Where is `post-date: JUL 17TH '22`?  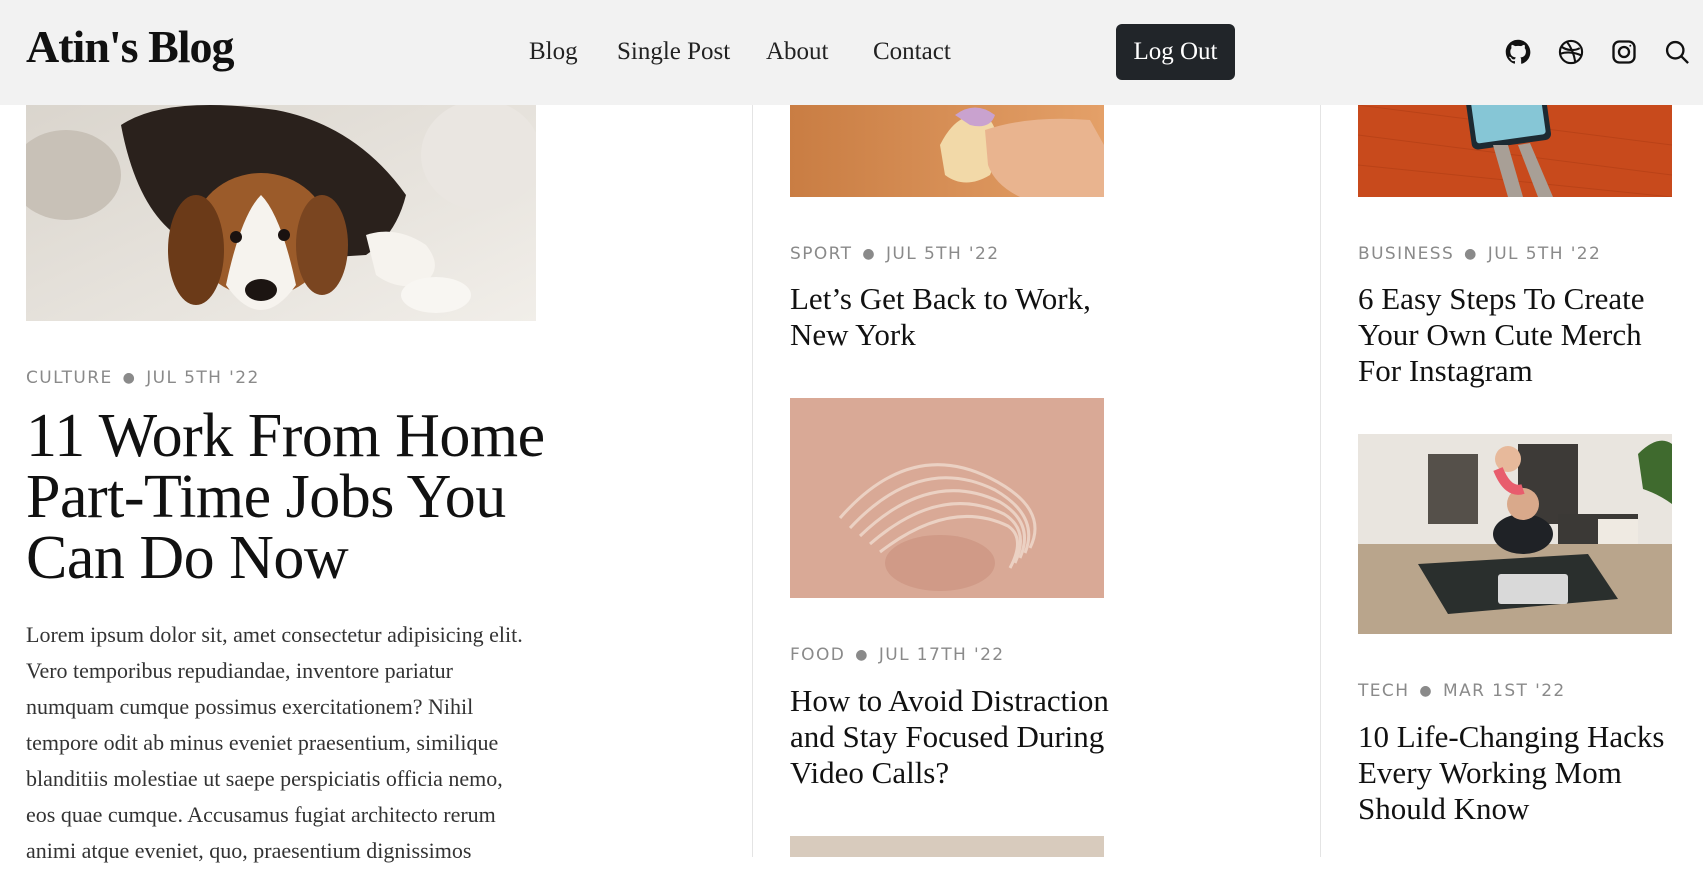
post-date: JUL 17TH '22 is located at coordinates (941, 655).